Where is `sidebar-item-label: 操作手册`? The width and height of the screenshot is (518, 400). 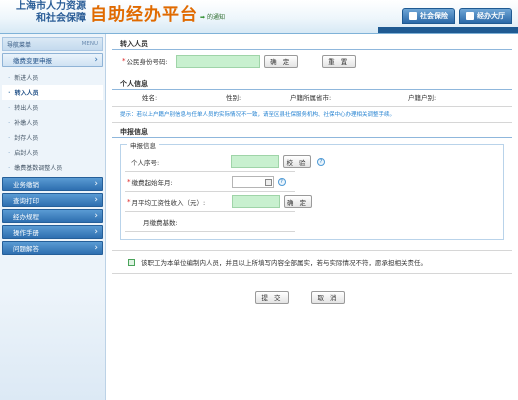
sidebar-item-label: 操作手册 is located at coordinates (26, 233).